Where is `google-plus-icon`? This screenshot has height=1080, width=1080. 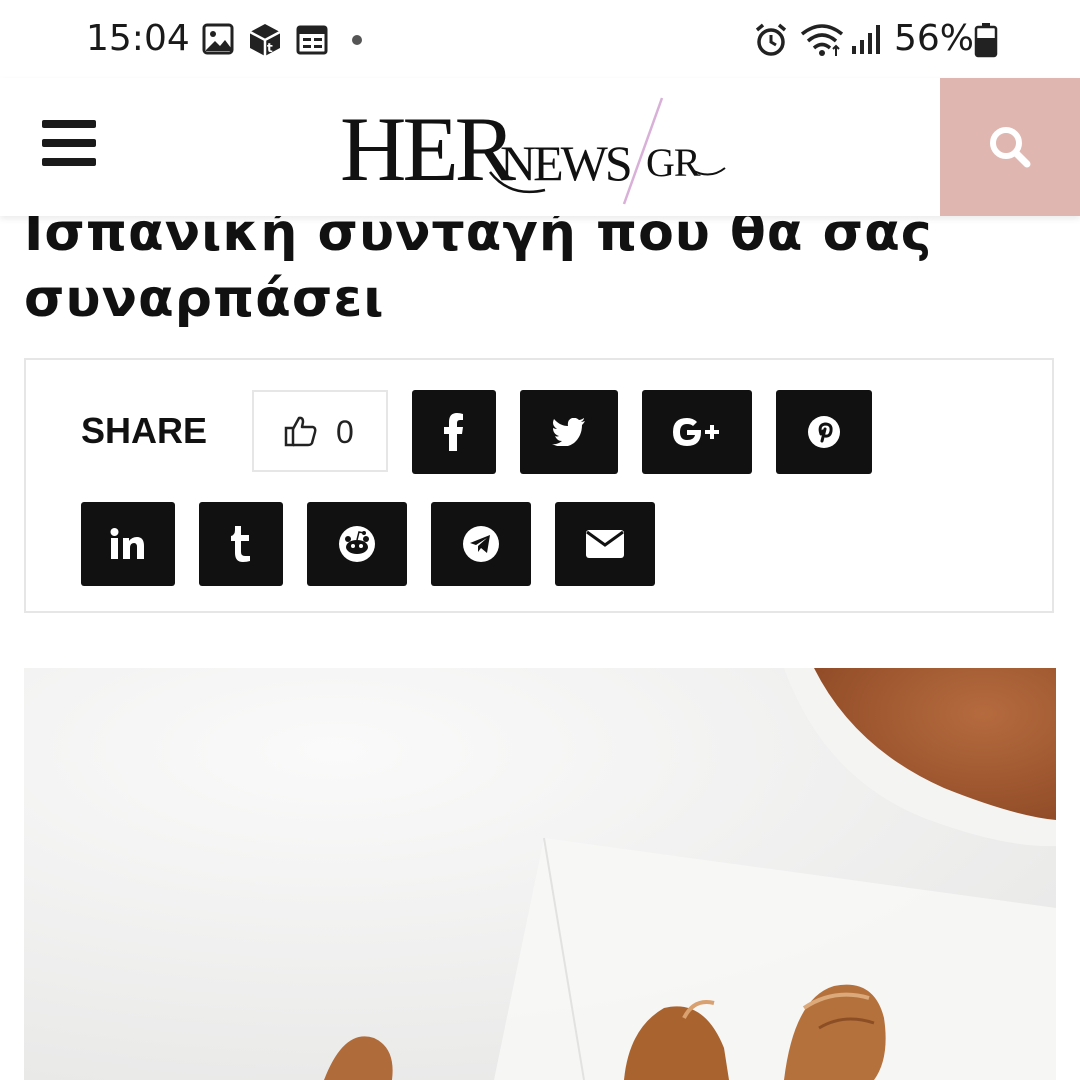 google-plus-icon is located at coordinates (696, 432).